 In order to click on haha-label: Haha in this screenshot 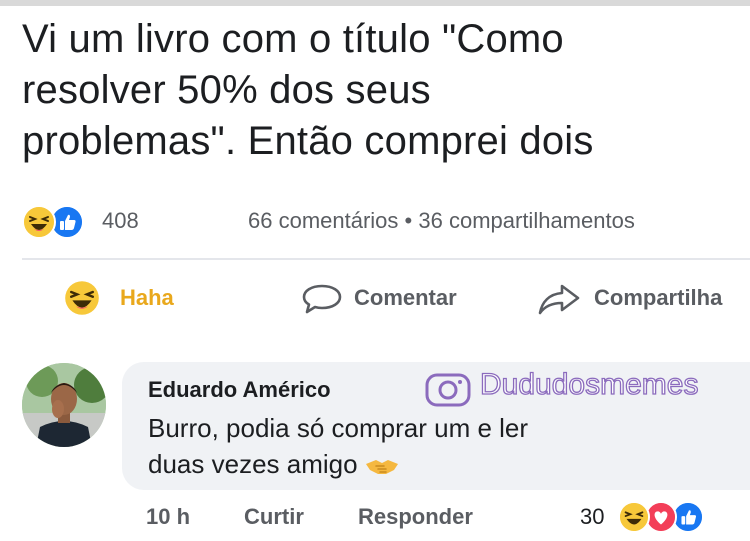, I will do `click(147, 297)`.